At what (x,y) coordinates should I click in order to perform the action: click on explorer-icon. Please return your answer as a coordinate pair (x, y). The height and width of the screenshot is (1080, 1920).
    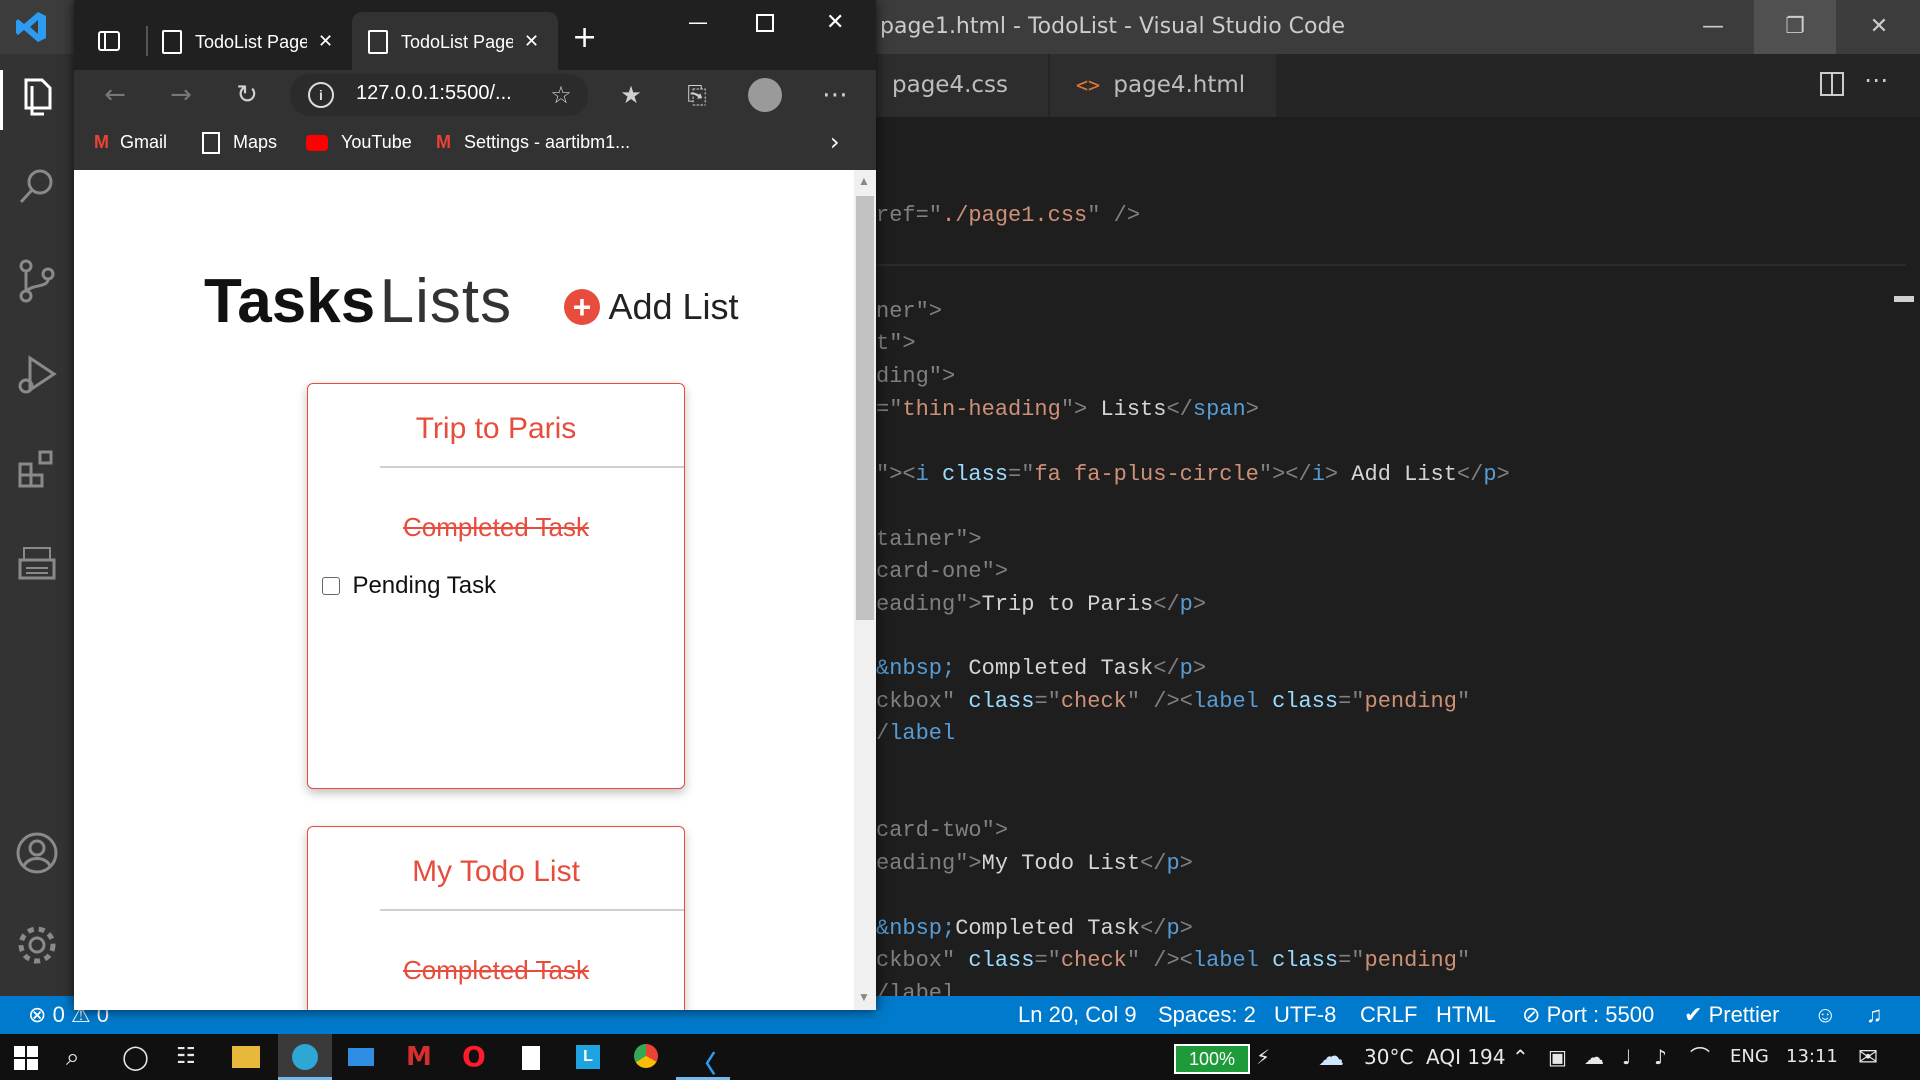
    Looking at the image, I should click on (37, 97).